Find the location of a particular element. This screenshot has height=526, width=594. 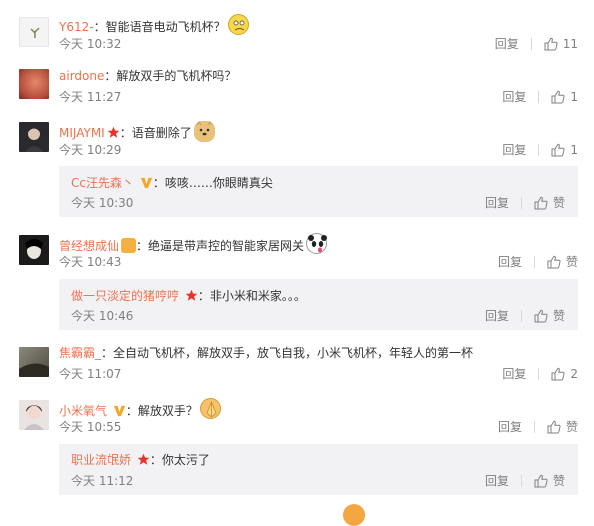

username: 职业流氓娇 is located at coordinates (101, 460).